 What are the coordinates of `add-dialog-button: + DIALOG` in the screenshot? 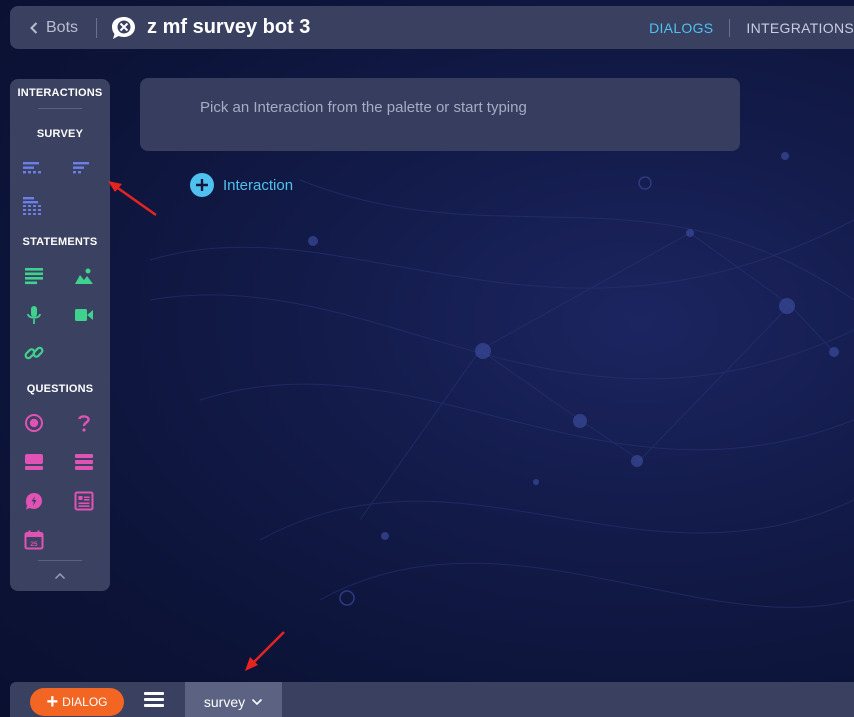 It's located at (77, 702).